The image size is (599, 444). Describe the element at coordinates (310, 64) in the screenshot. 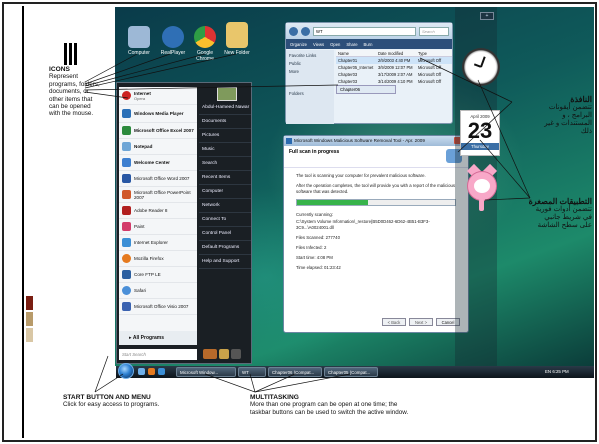

I see `nav-public: Public` at that location.